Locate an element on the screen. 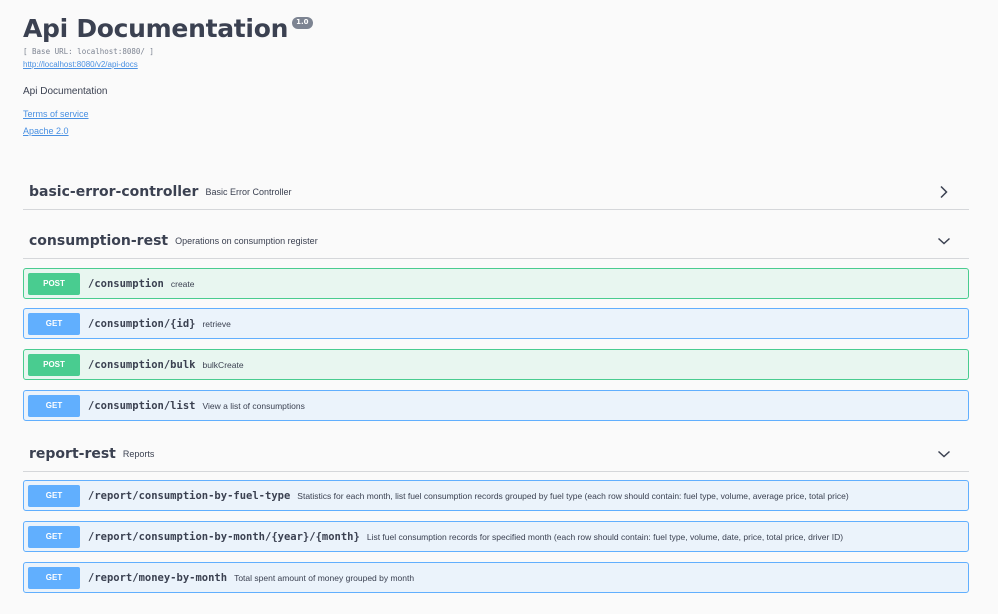 The height and width of the screenshot is (614, 998). operation-summary: create is located at coordinates (182, 283).